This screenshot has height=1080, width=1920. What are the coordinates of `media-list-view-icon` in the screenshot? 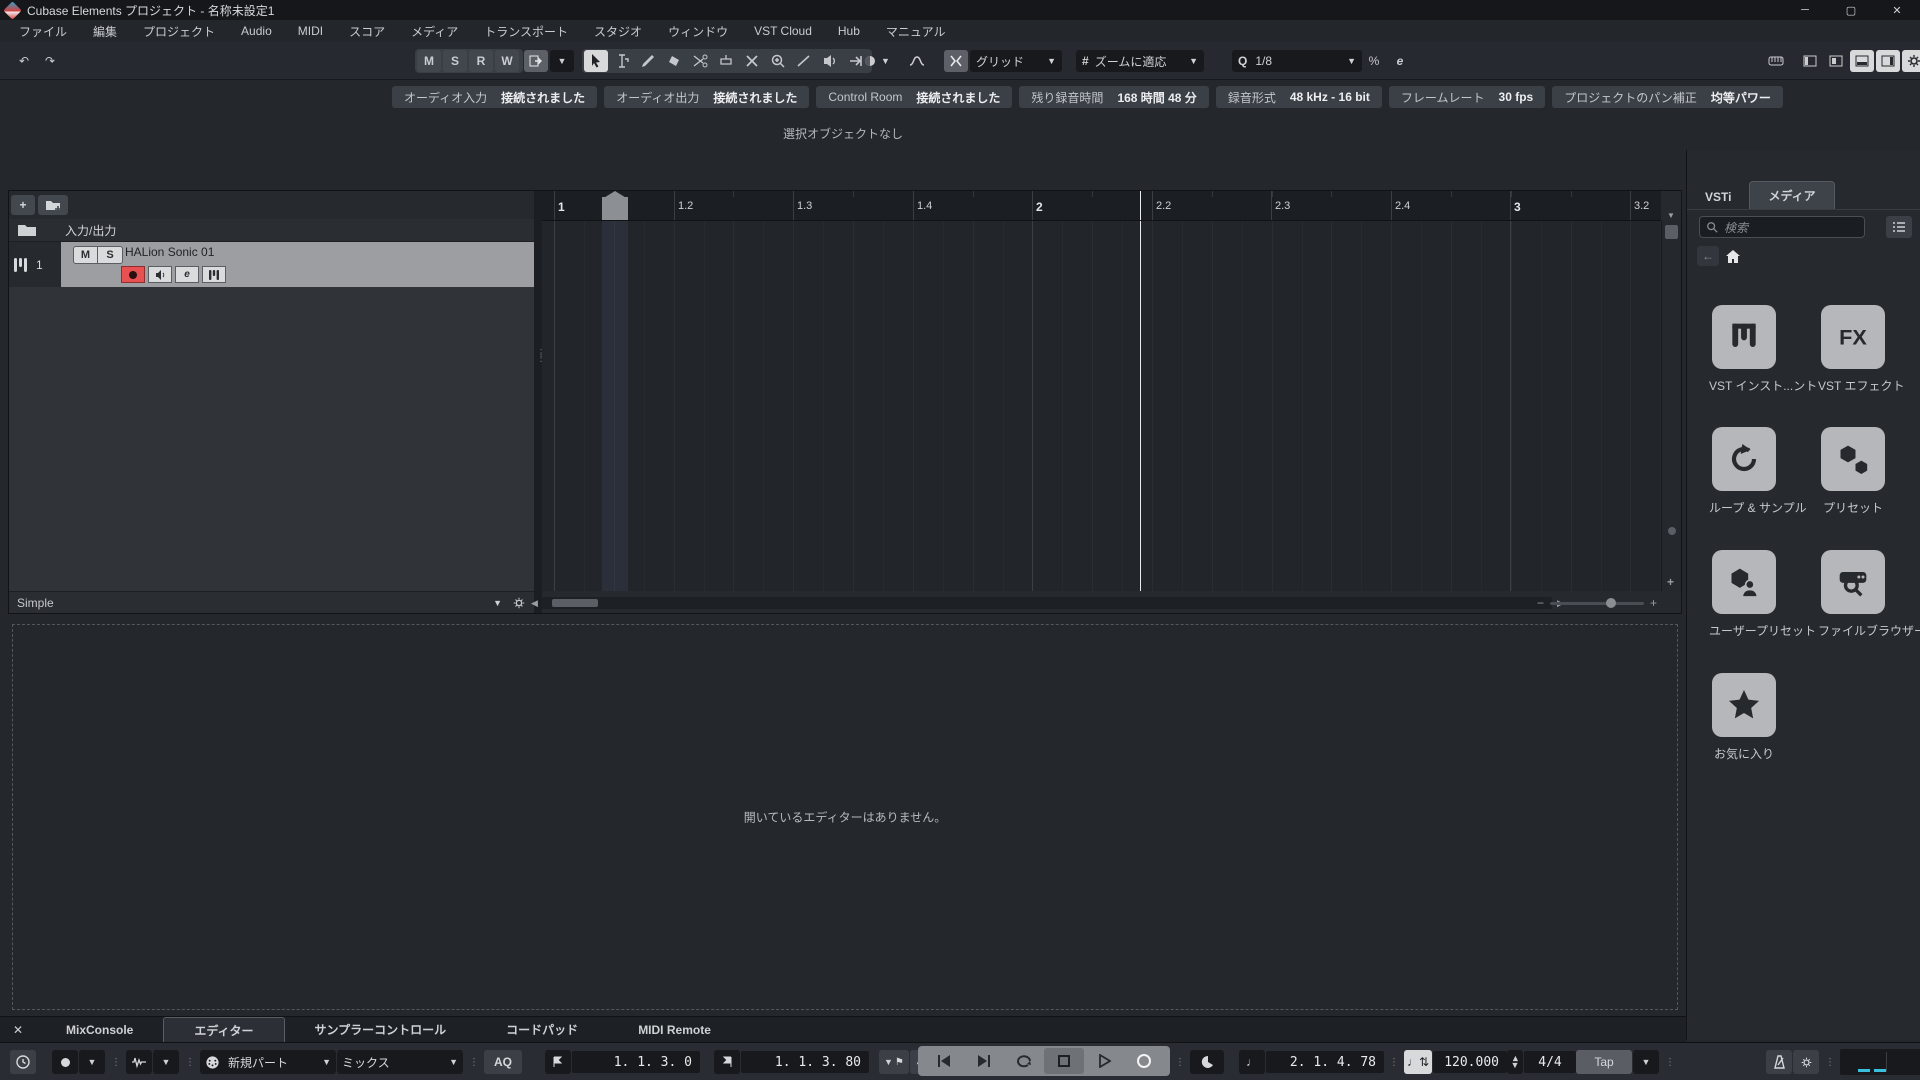 It's located at (1899, 227).